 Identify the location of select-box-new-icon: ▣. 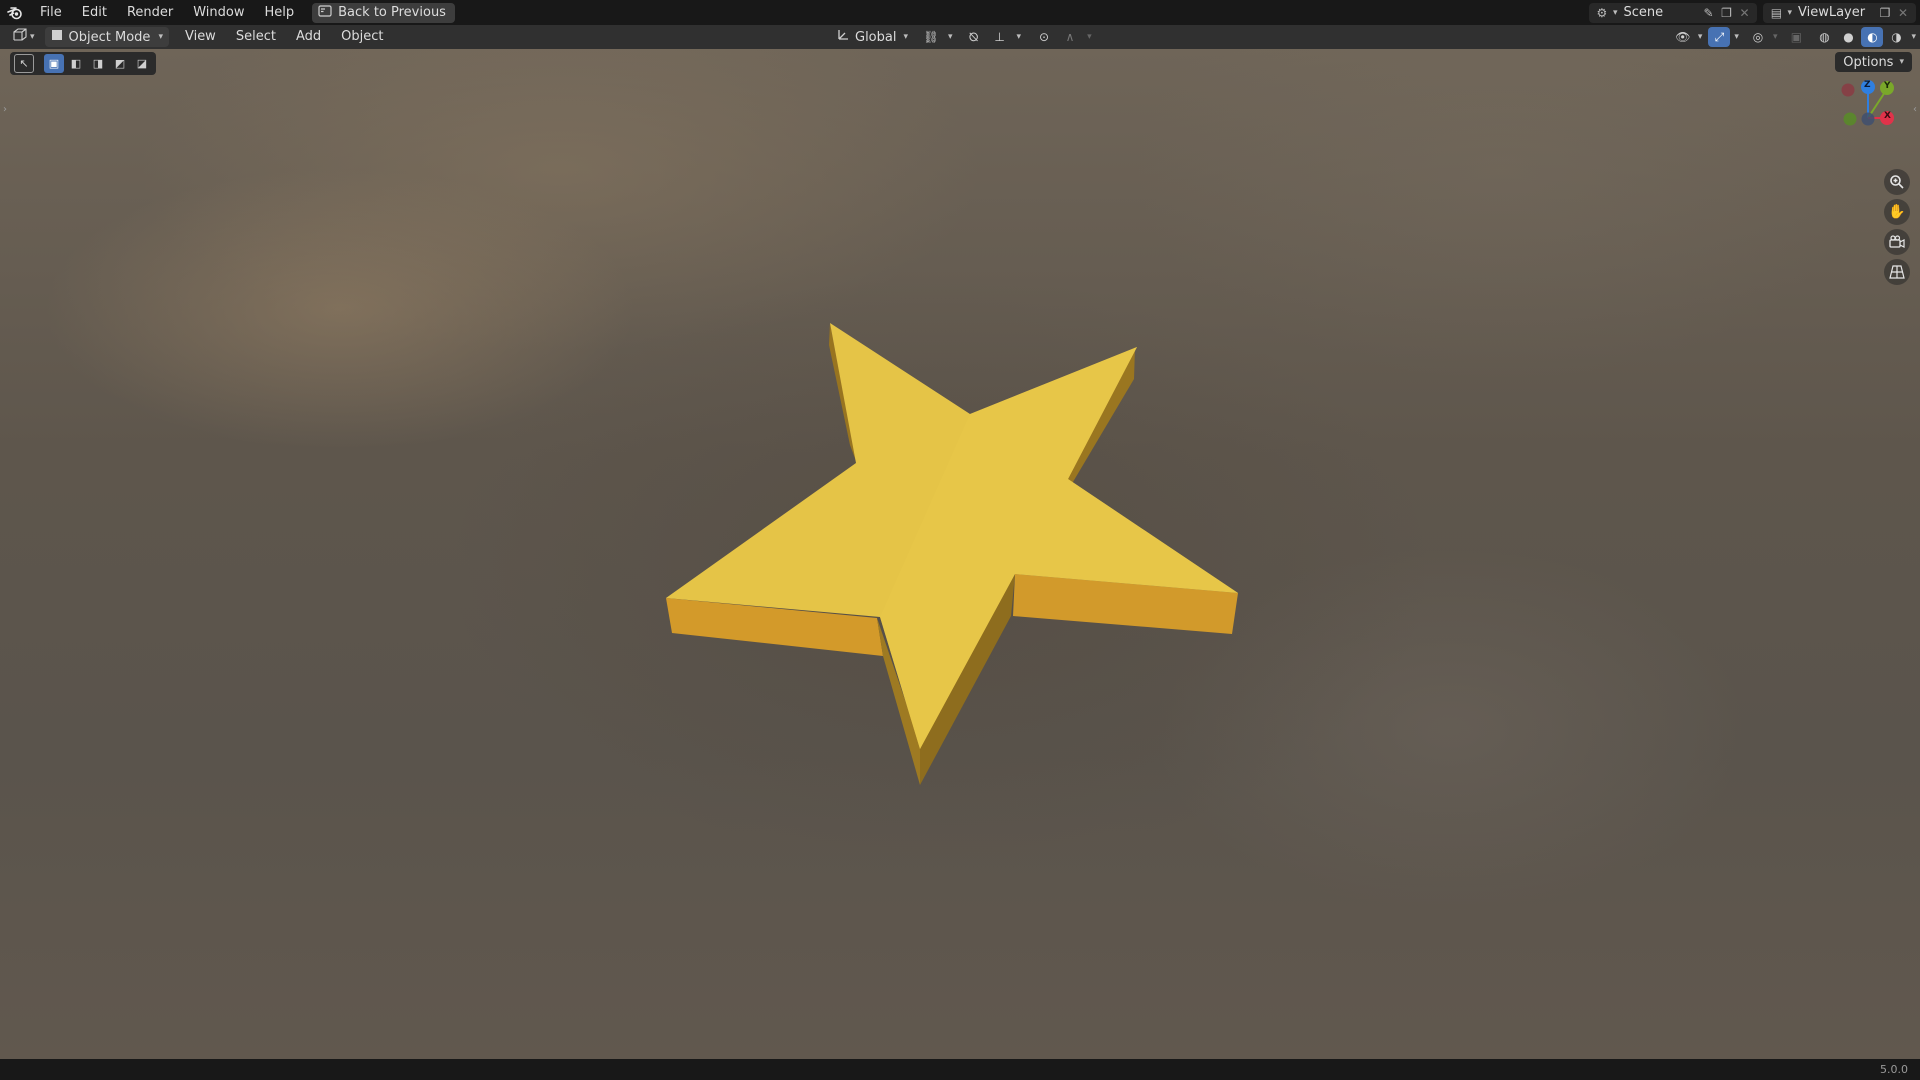
(54, 63).